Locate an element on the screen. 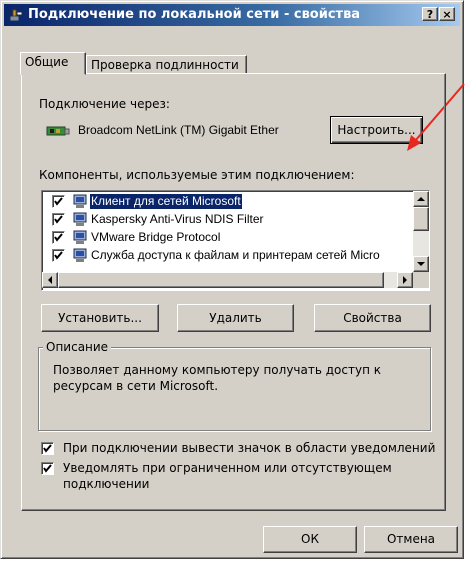 The height and width of the screenshot is (561, 466). network-connection-icon is located at coordinates (16, 15).